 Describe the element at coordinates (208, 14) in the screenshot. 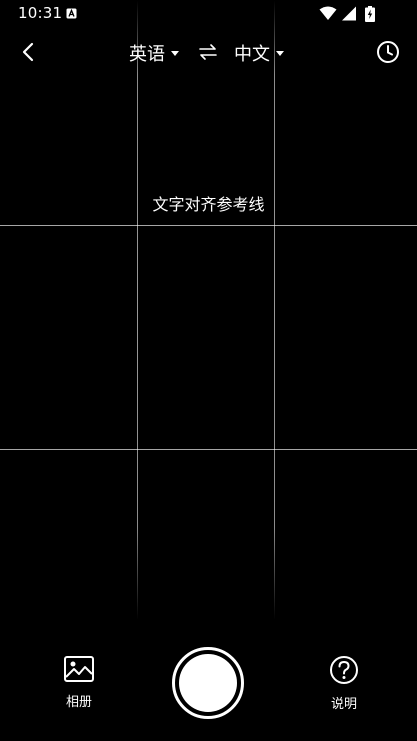

I see `status-bar: 10:31` at that location.